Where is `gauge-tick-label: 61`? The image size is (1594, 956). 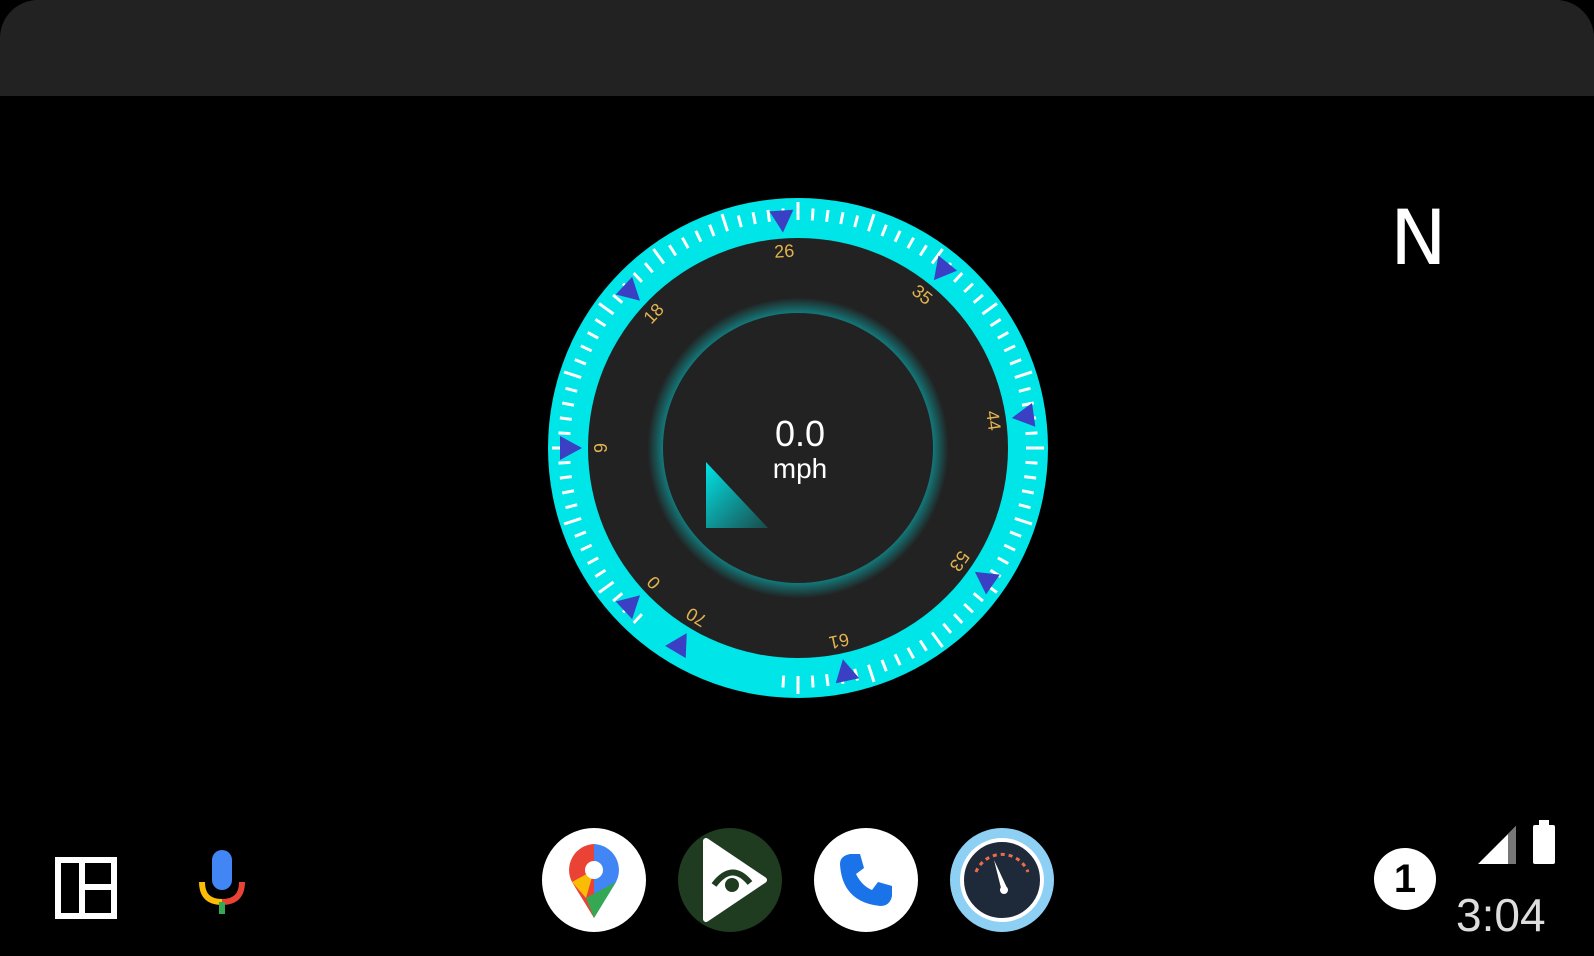
gauge-tick-label: 61 is located at coordinates (839, 641).